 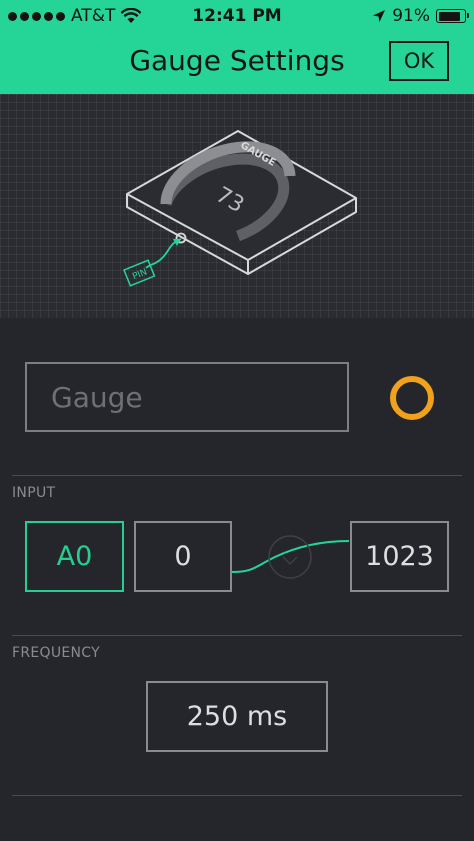 I want to click on range-max-input: 1023, so click(x=399, y=556).